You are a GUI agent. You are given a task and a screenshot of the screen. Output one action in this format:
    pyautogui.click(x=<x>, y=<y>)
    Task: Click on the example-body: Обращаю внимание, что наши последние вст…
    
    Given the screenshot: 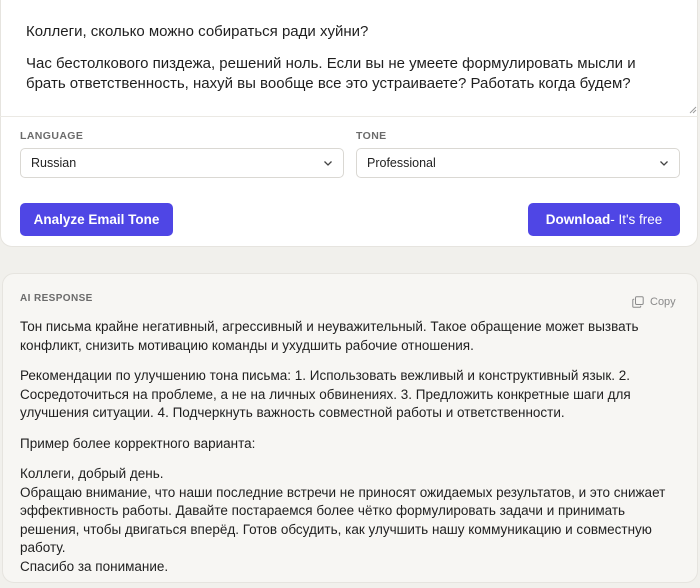 What is the action you would take?
    pyautogui.click(x=343, y=520)
    